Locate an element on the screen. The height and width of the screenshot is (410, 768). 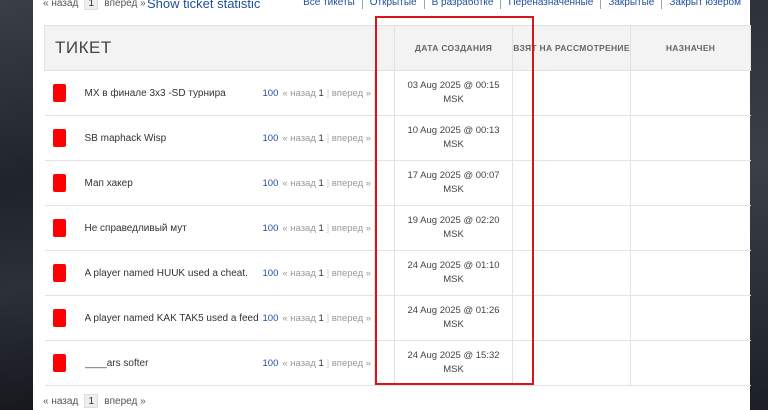
header-taken-for-review: ВЗЯТ НА РАССМОТРЕНИЕ is located at coordinates (572, 48).